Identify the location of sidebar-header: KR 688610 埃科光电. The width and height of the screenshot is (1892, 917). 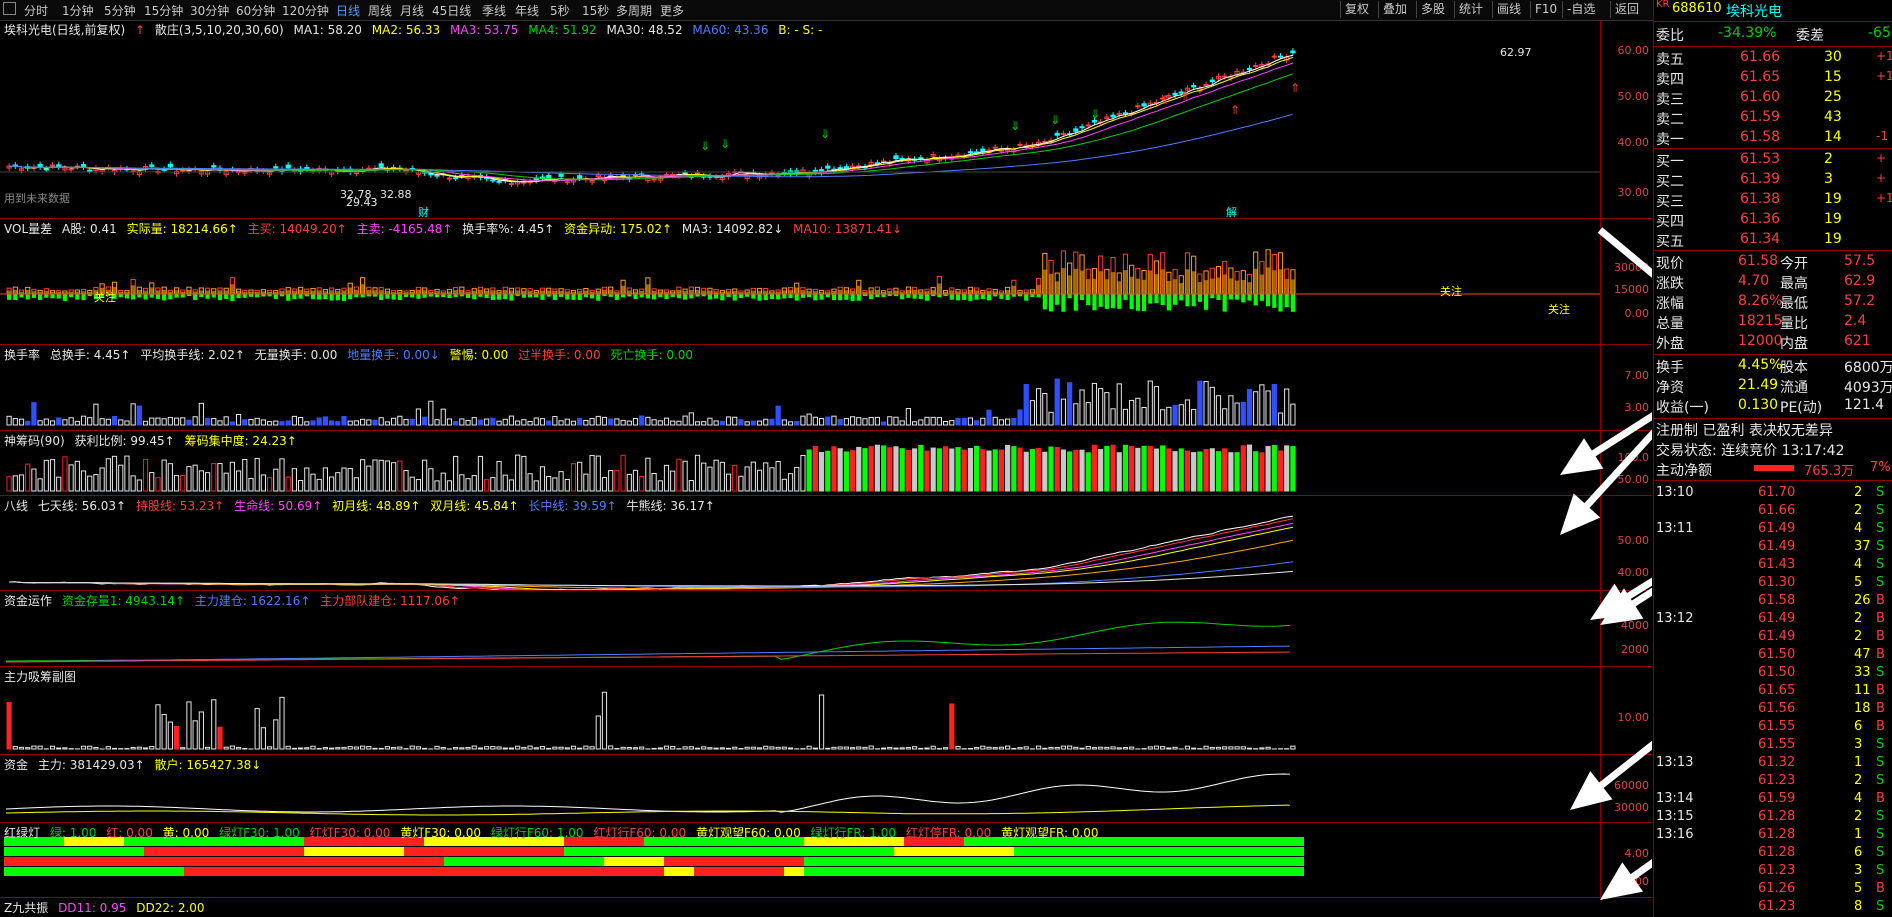
(1773, 10).